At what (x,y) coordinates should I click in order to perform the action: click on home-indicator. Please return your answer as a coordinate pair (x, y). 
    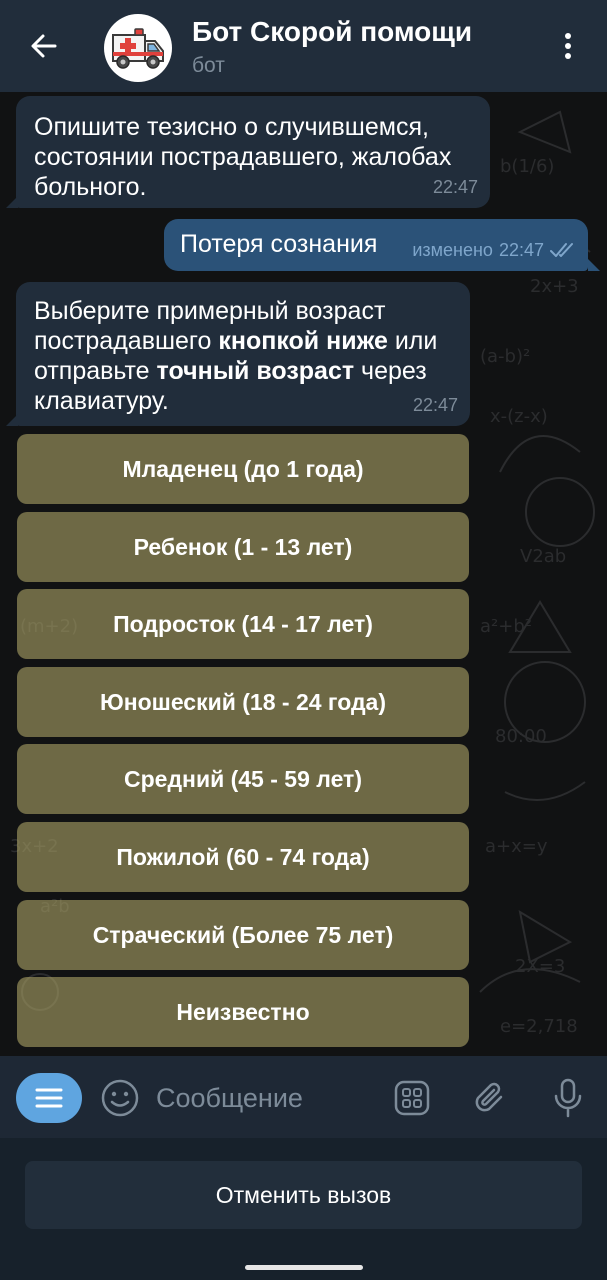
    Looking at the image, I should click on (304, 1267).